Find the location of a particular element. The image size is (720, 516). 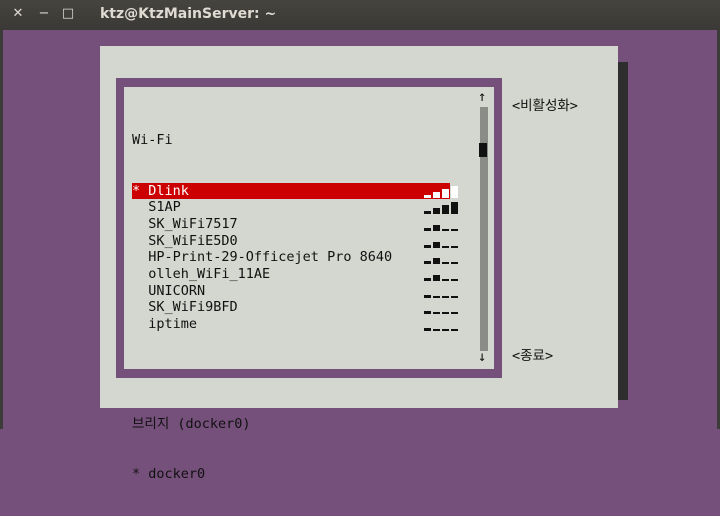

network-list-item: olleh_WiFi_11AE is located at coordinates (295, 274).